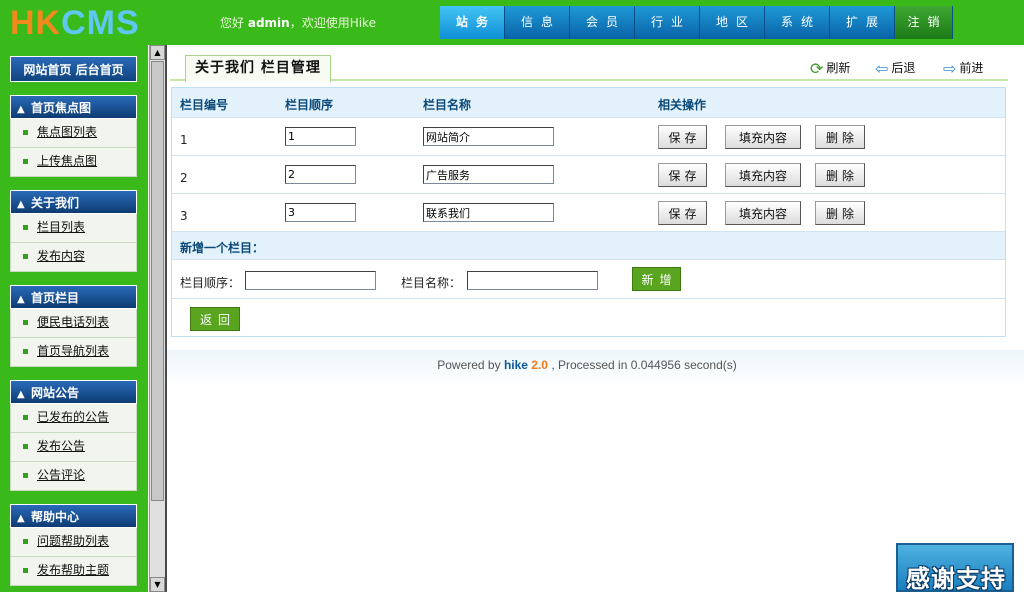  Describe the element at coordinates (644, 365) in the screenshot. I see `footer-suffix: , Processed in 0.044956 second(s)` at that location.